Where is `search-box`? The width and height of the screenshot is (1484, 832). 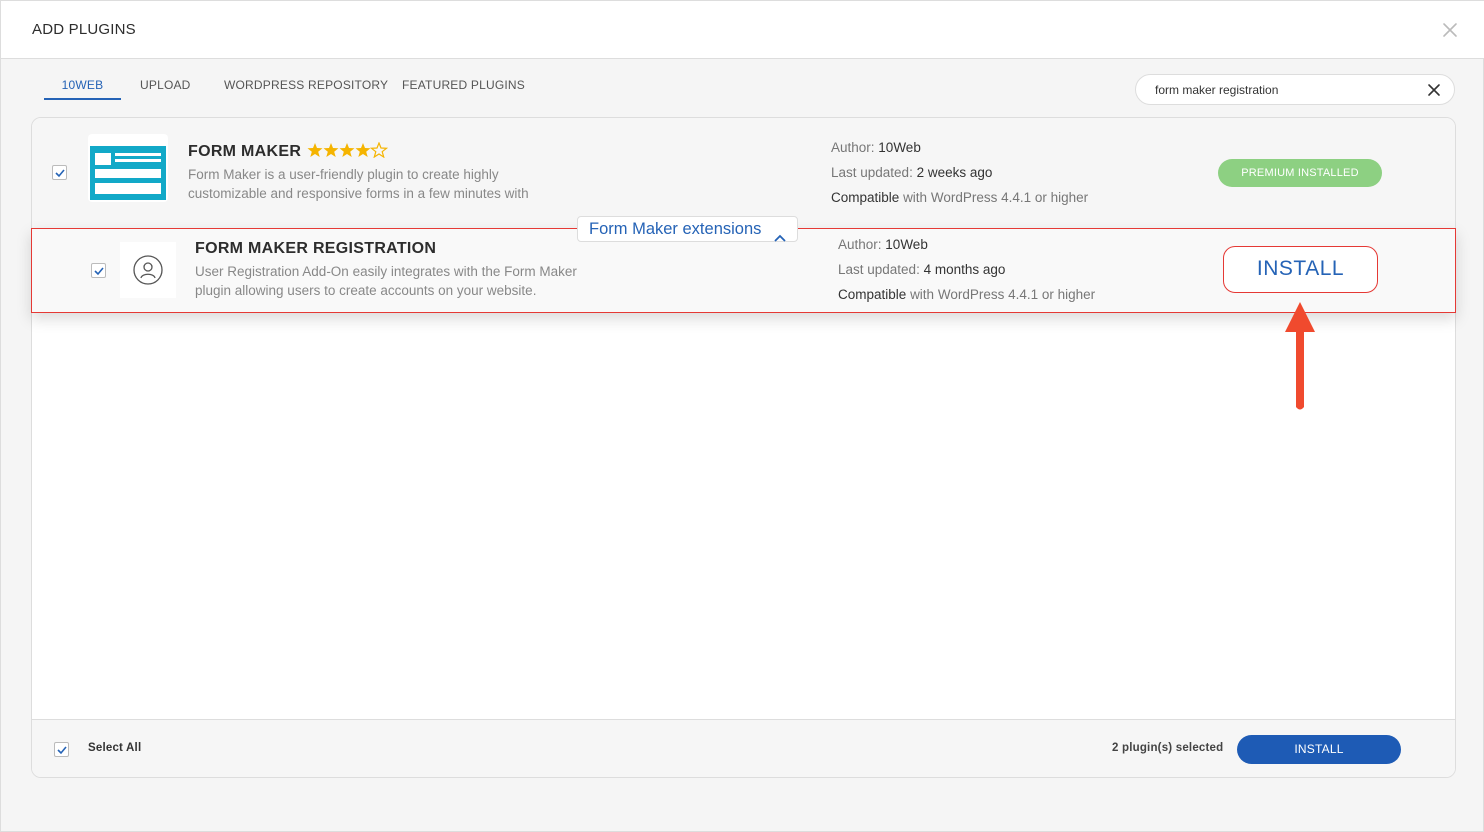 search-box is located at coordinates (1295, 89).